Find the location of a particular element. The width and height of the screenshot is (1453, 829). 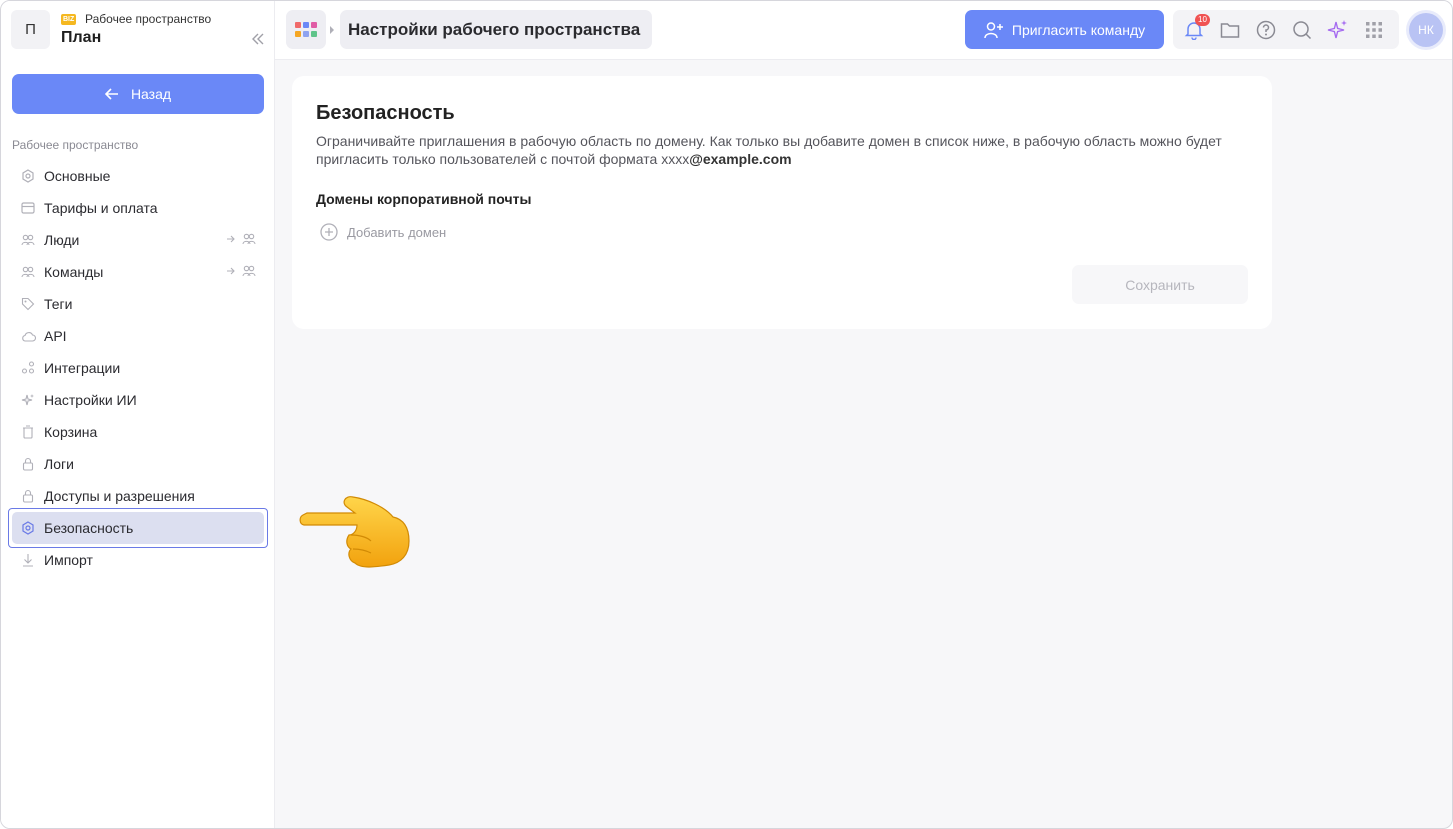

sidebar-item-trash: Корзина is located at coordinates (138, 432).